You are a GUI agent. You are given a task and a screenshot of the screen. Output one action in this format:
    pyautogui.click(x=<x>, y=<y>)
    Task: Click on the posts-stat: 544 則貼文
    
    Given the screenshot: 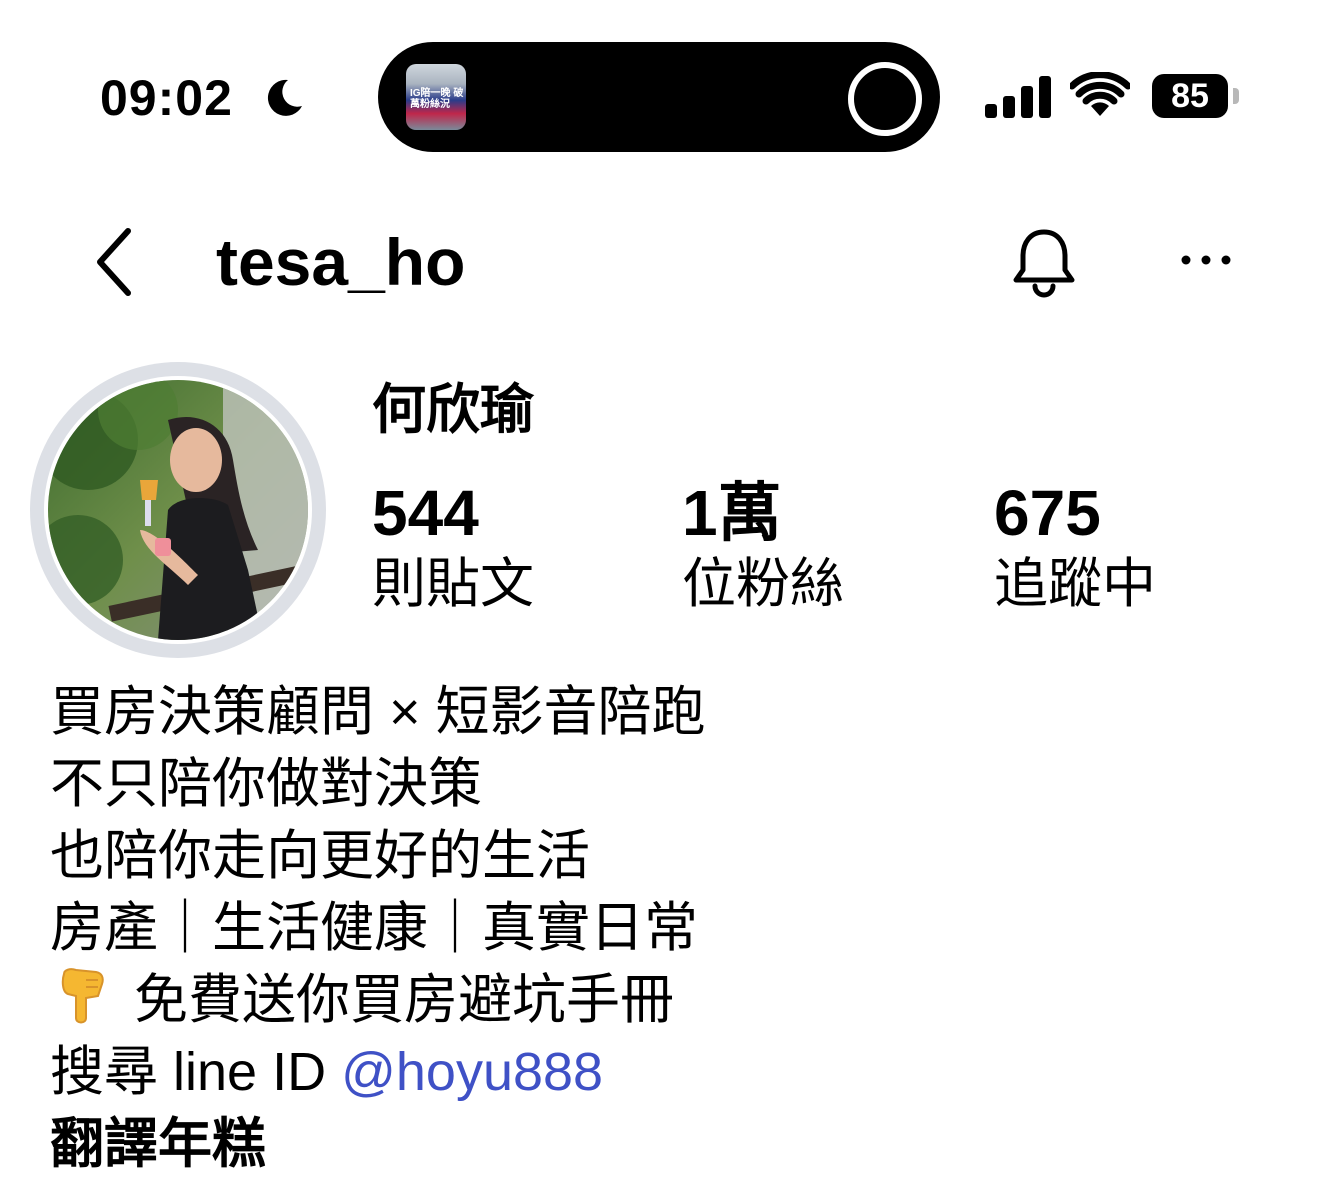 What is the action you would take?
    pyautogui.click(x=453, y=547)
    